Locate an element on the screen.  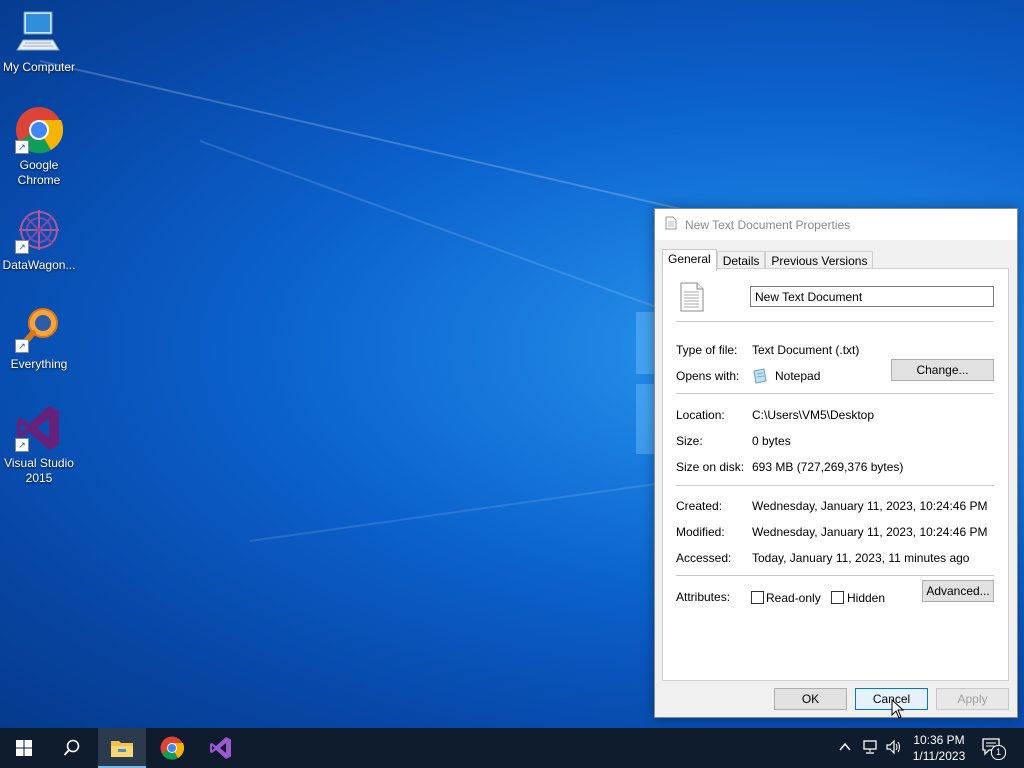
desktop-icon-google-chrome: ↗ Google Chrome is located at coordinates (39, 147).